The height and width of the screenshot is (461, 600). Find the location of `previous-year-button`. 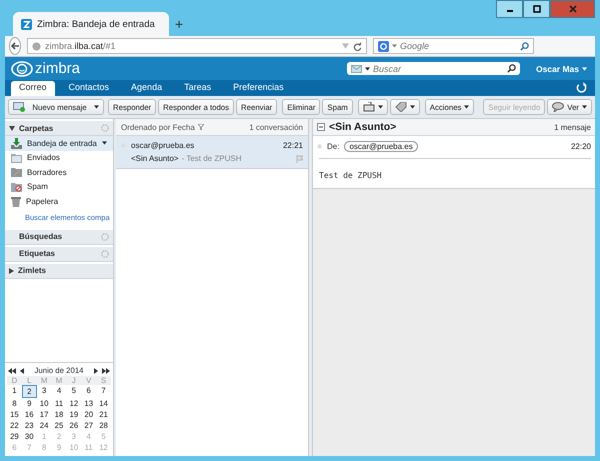

previous-year-button is located at coordinates (12, 371).